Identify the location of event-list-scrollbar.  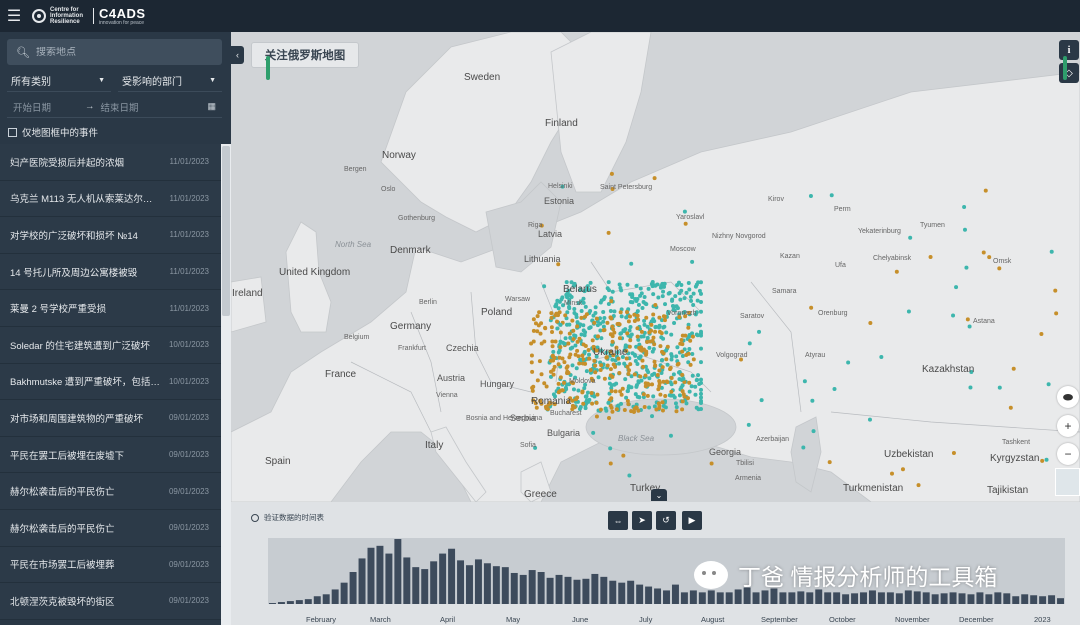
(226, 384).